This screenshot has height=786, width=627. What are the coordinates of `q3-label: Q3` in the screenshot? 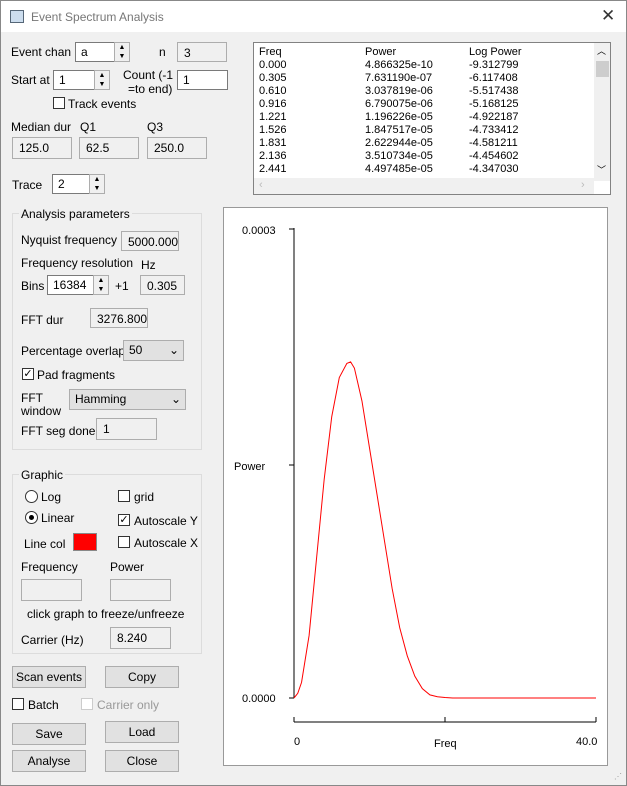 It's located at (155, 127).